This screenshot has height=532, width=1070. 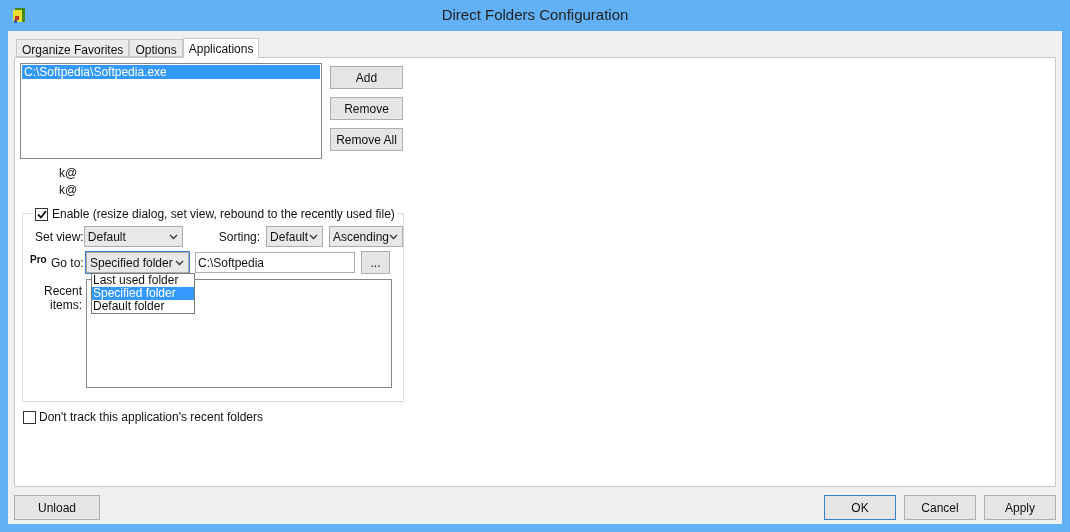 I want to click on unload-button: Unload, so click(x=57, y=507).